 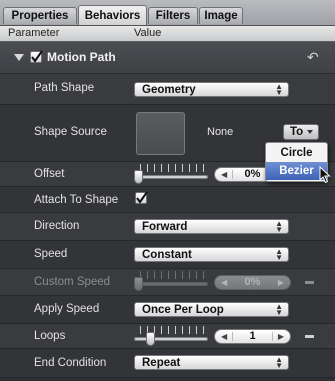 I want to click on path-shape-label: Path Shape, so click(x=64, y=88).